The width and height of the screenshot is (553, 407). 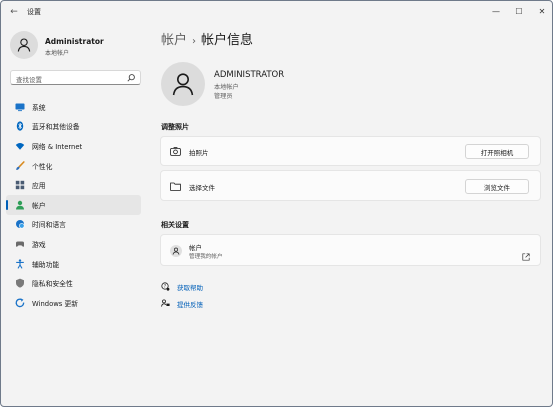 I want to click on open-camera-button: 打开照相机, so click(x=497, y=151).